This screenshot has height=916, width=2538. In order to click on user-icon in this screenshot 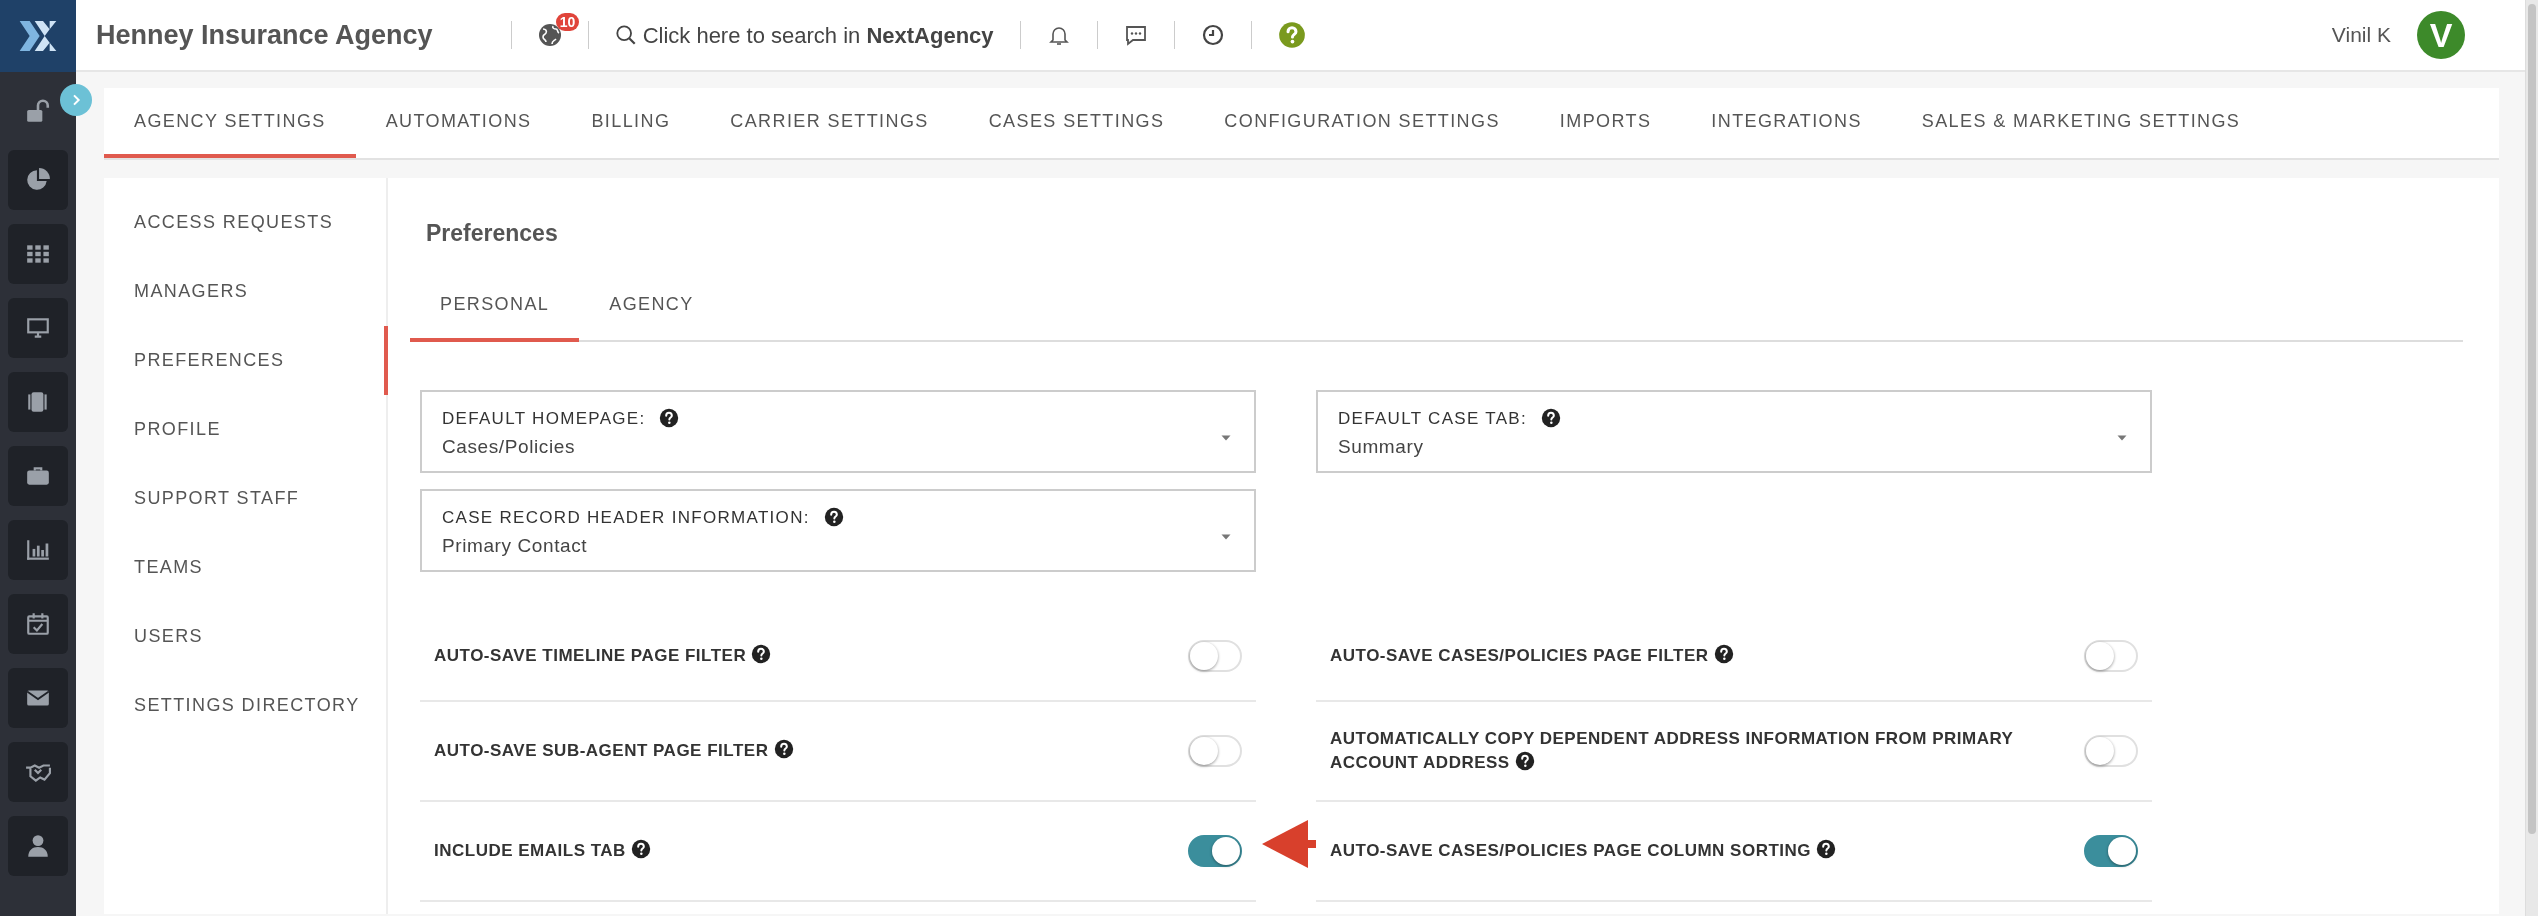, I will do `click(38, 846)`.